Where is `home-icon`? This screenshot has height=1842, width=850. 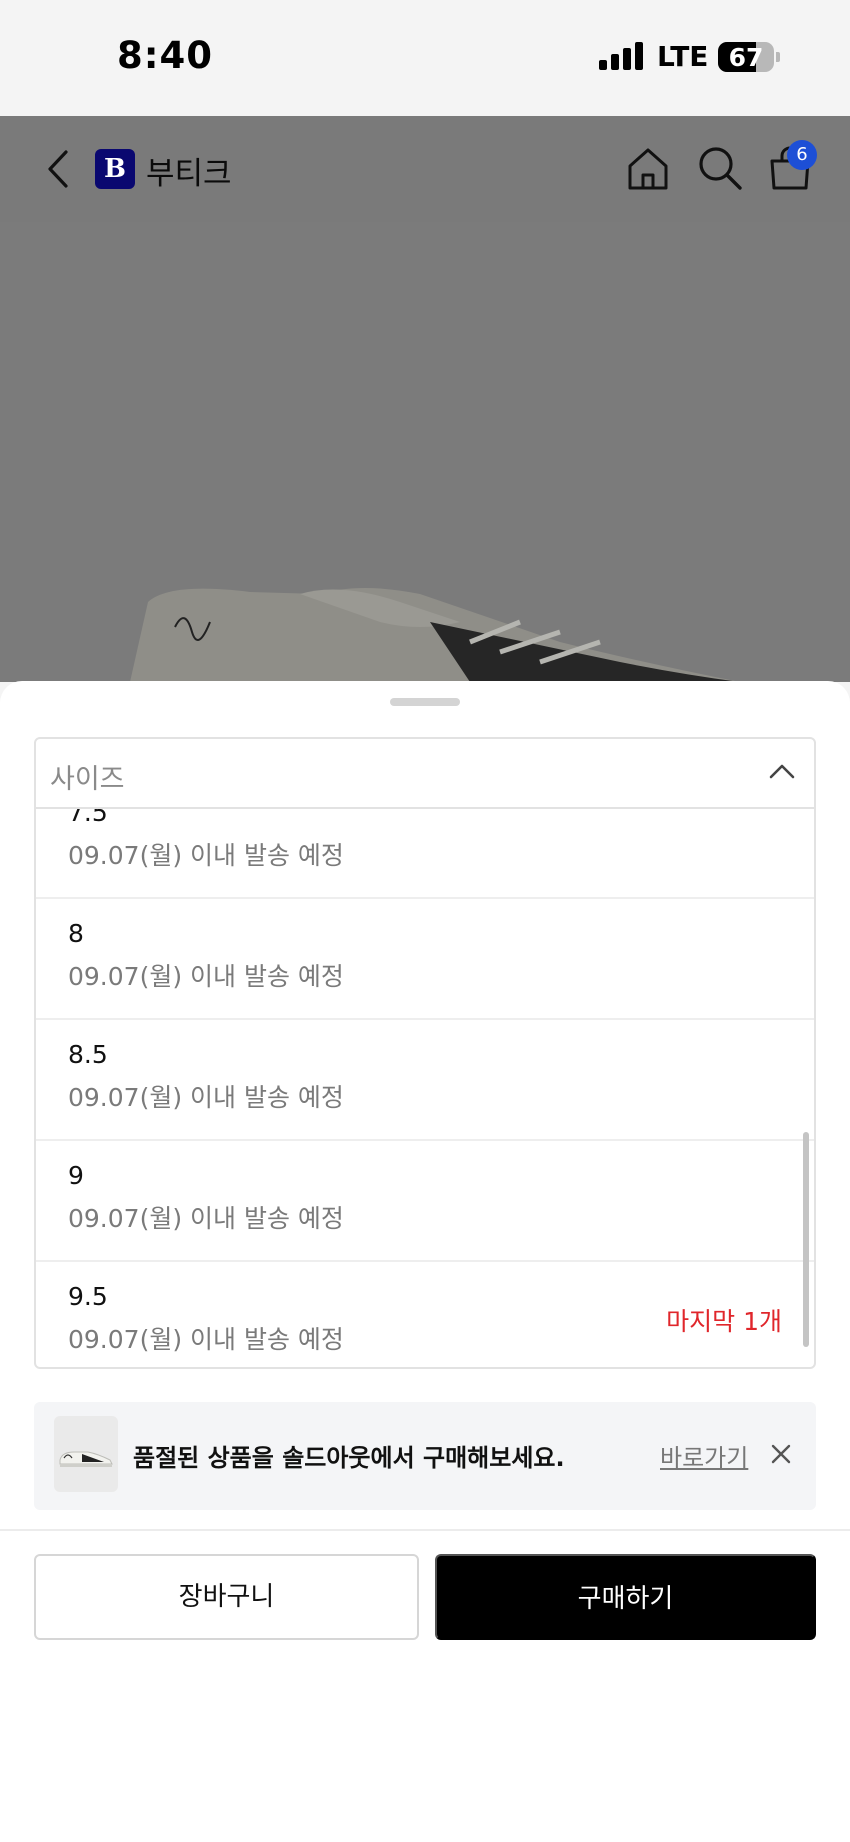 home-icon is located at coordinates (648, 169).